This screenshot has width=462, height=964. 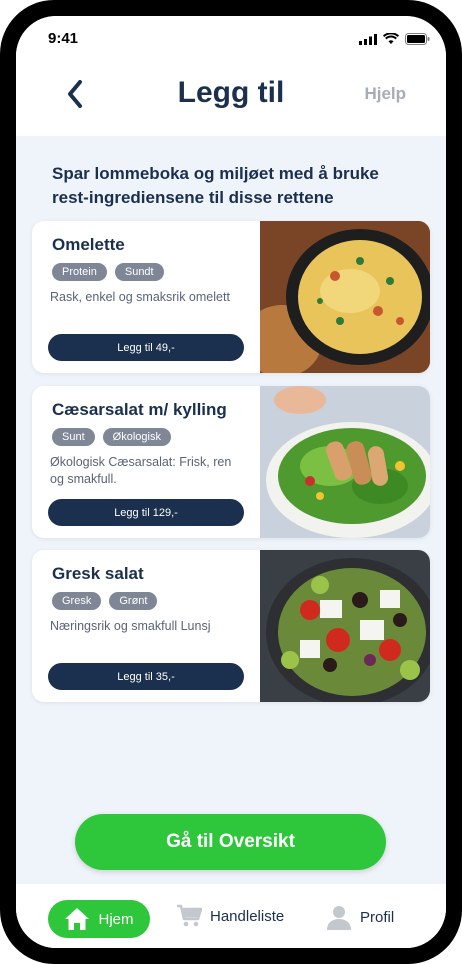 I want to click on tag-list: Sunt Økologisk, so click(x=111, y=437).